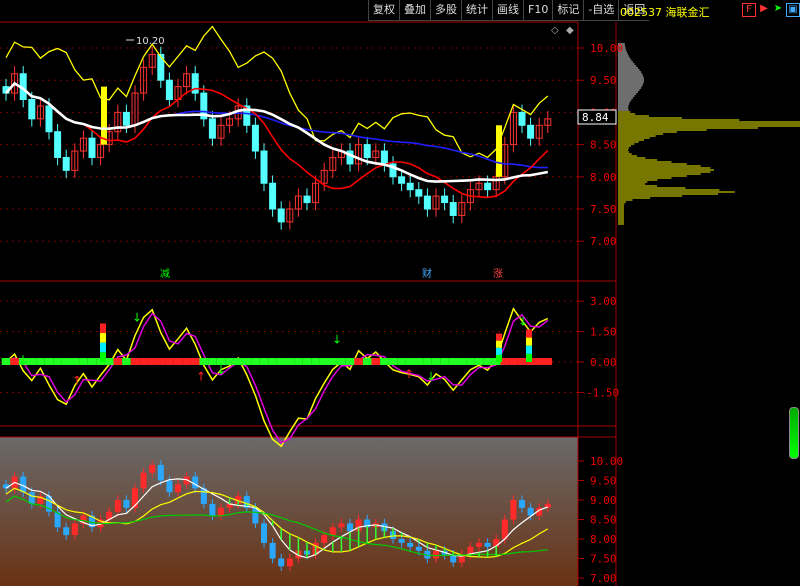 The height and width of the screenshot is (586, 800). Describe the element at coordinates (150, 41) in the screenshot. I see `high-price-label: 10.20` at that location.